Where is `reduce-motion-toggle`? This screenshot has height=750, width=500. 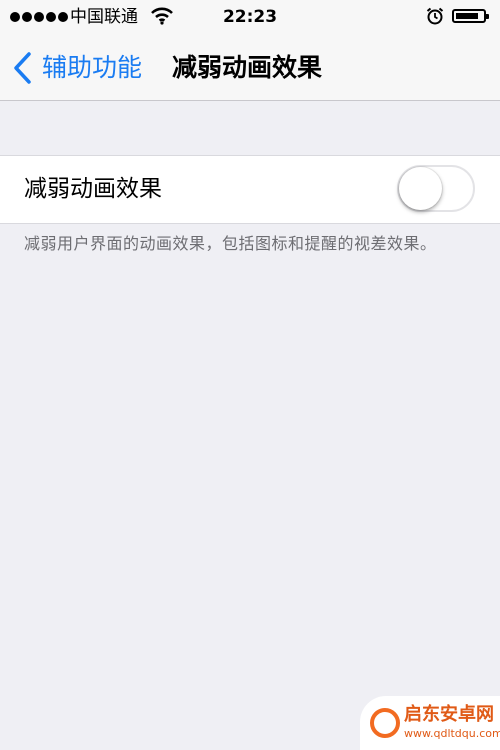 reduce-motion-toggle is located at coordinates (436, 188).